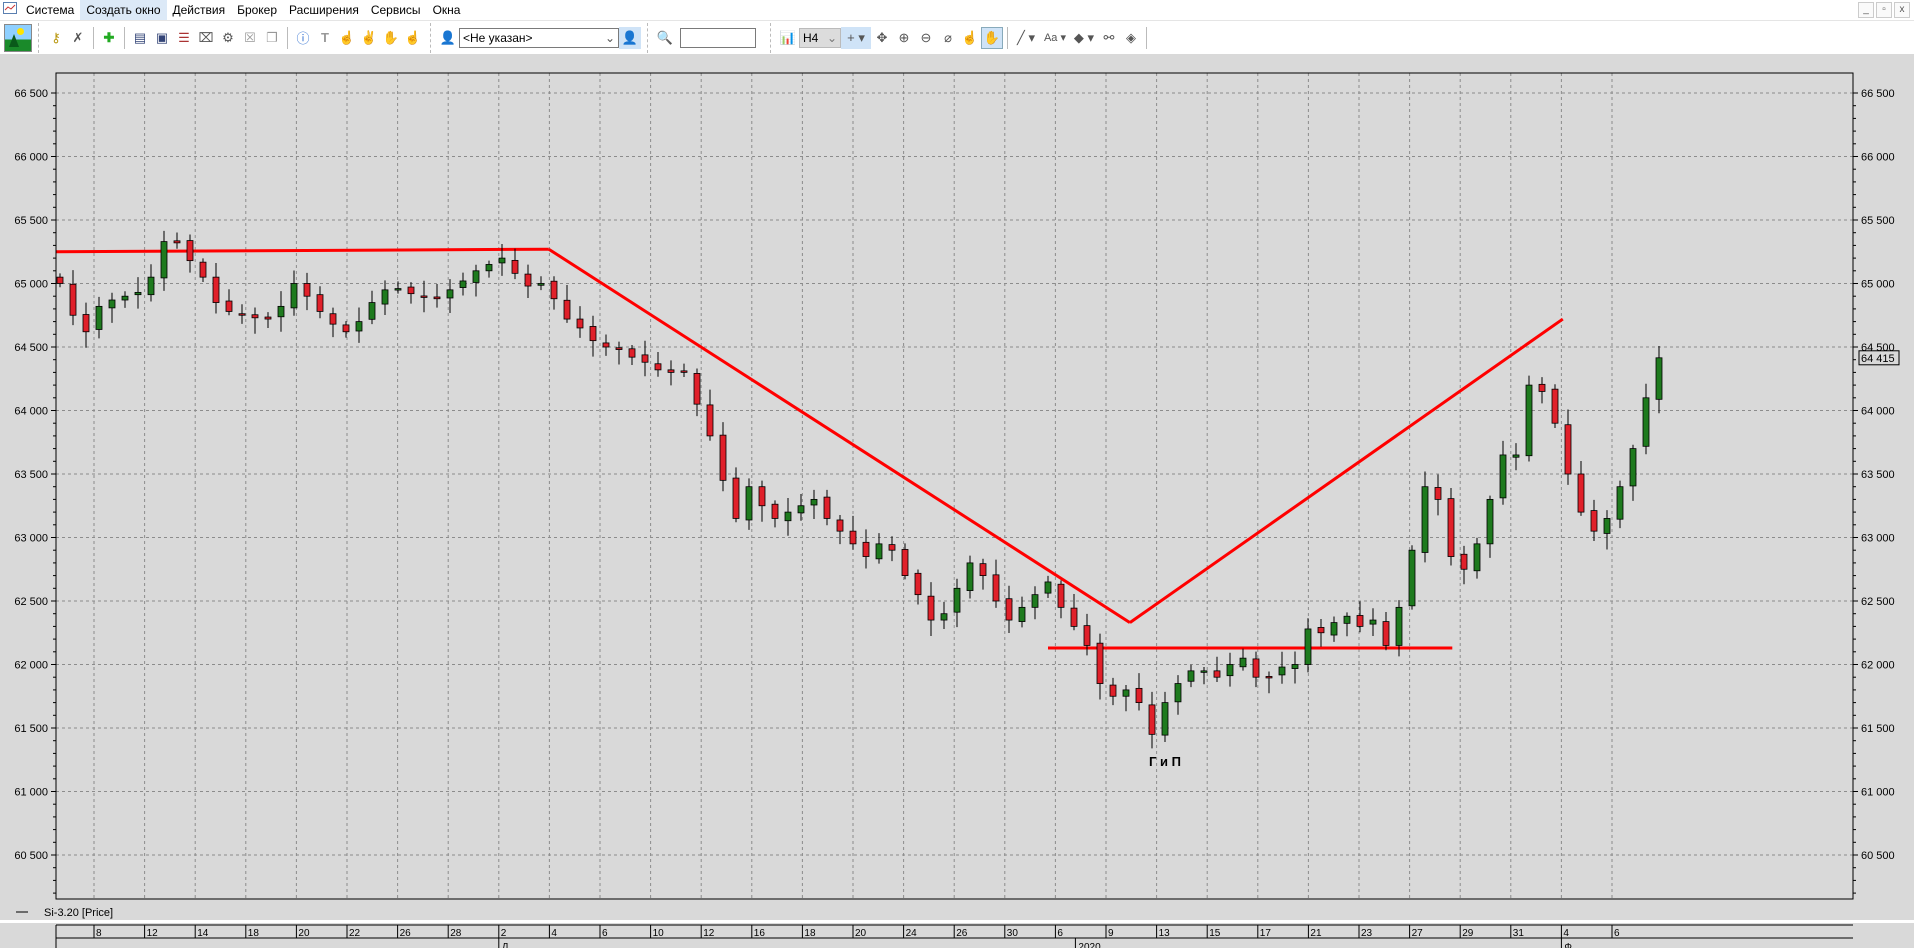  Describe the element at coordinates (718, 37) in the screenshot. I see `search-input` at that location.